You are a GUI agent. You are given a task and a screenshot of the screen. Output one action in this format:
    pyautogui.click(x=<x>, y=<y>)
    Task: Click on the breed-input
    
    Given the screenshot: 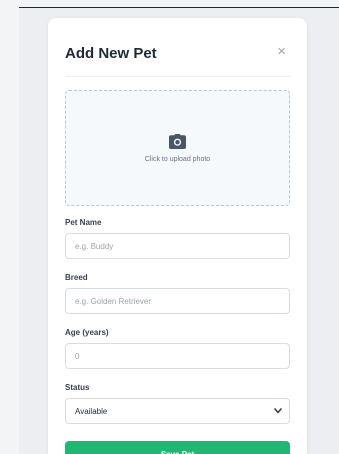 What is the action you would take?
    pyautogui.click(x=177, y=301)
    